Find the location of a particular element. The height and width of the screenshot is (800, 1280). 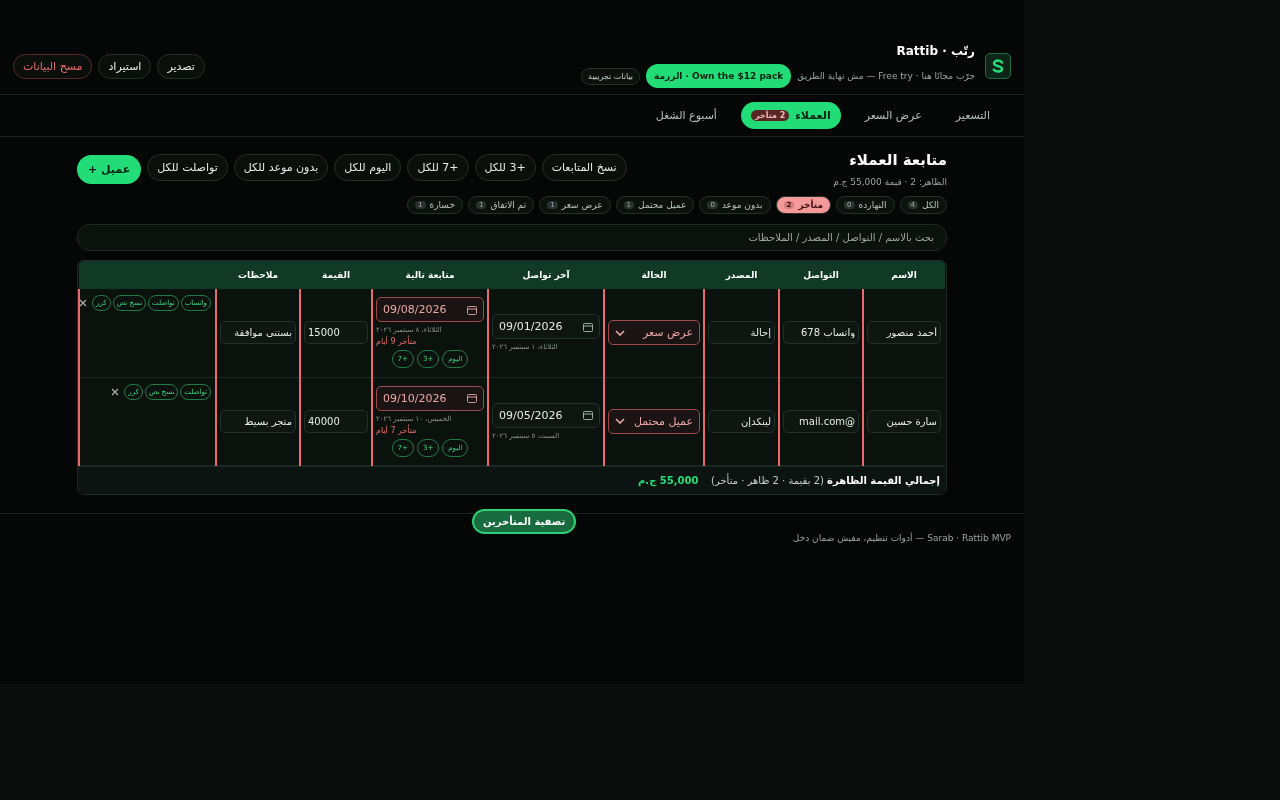

column-header: التواصل is located at coordinates (821, 275).